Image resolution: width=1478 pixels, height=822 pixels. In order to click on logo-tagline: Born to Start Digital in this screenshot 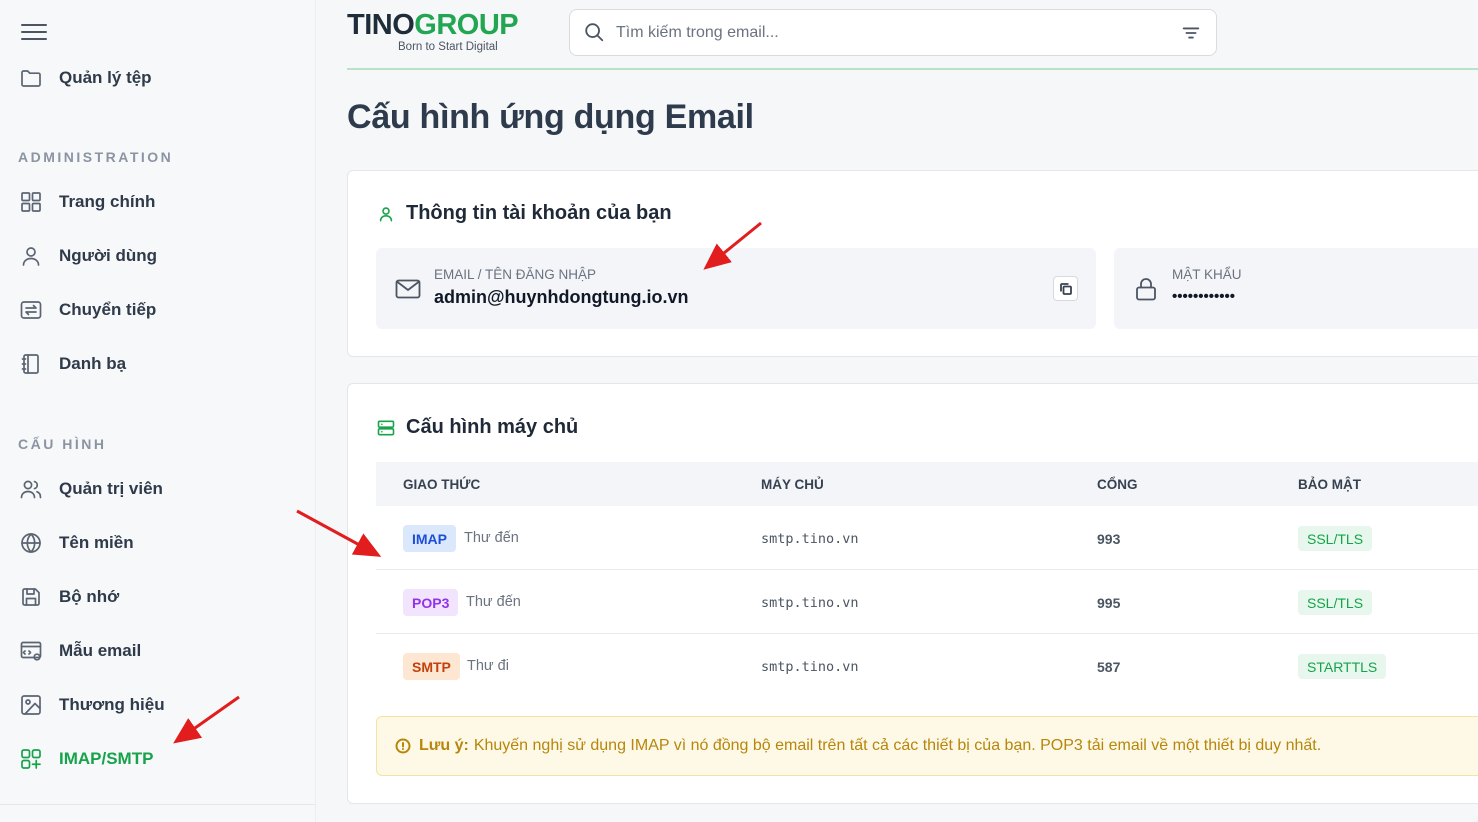, I will do `click(448, 47)`.